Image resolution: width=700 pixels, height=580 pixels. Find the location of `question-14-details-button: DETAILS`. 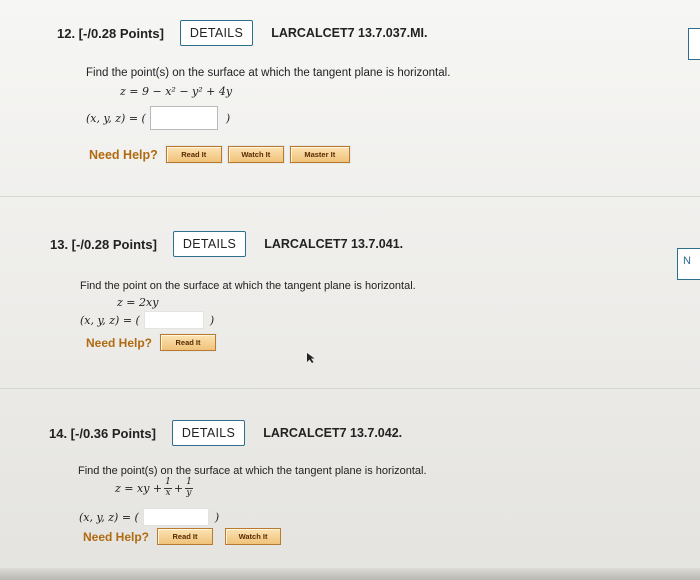

question-14-details-button: DETAILS is located at coordinates (208, 433).